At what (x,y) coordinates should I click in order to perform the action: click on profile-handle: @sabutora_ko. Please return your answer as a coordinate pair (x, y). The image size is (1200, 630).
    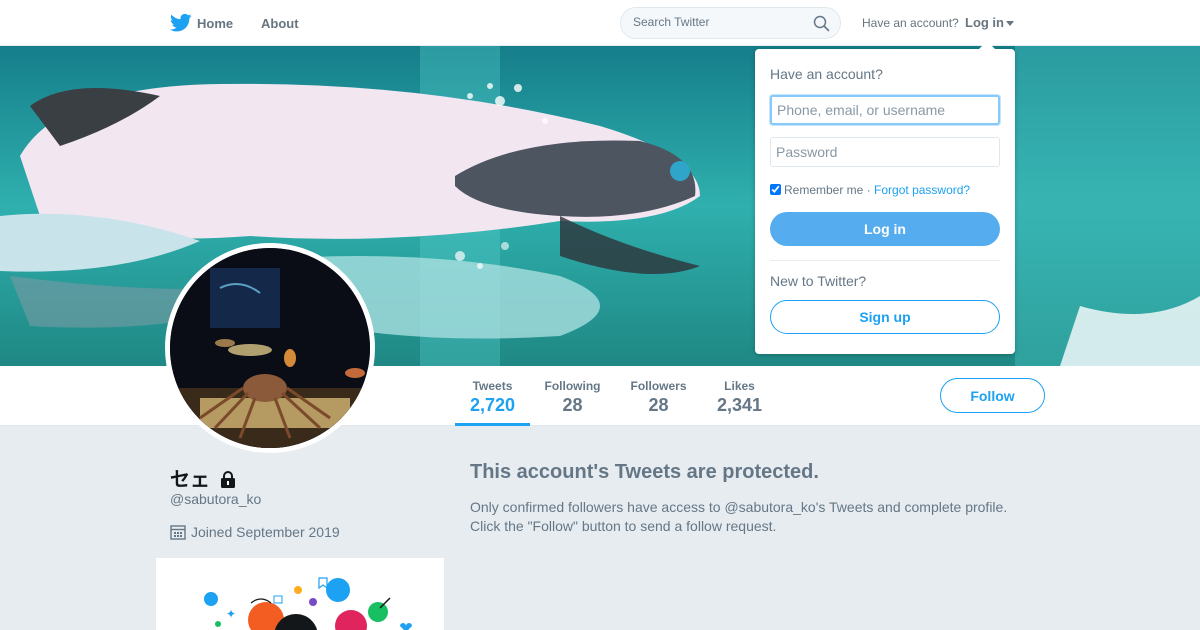
    Looking at the image, I should click on (215, 499).